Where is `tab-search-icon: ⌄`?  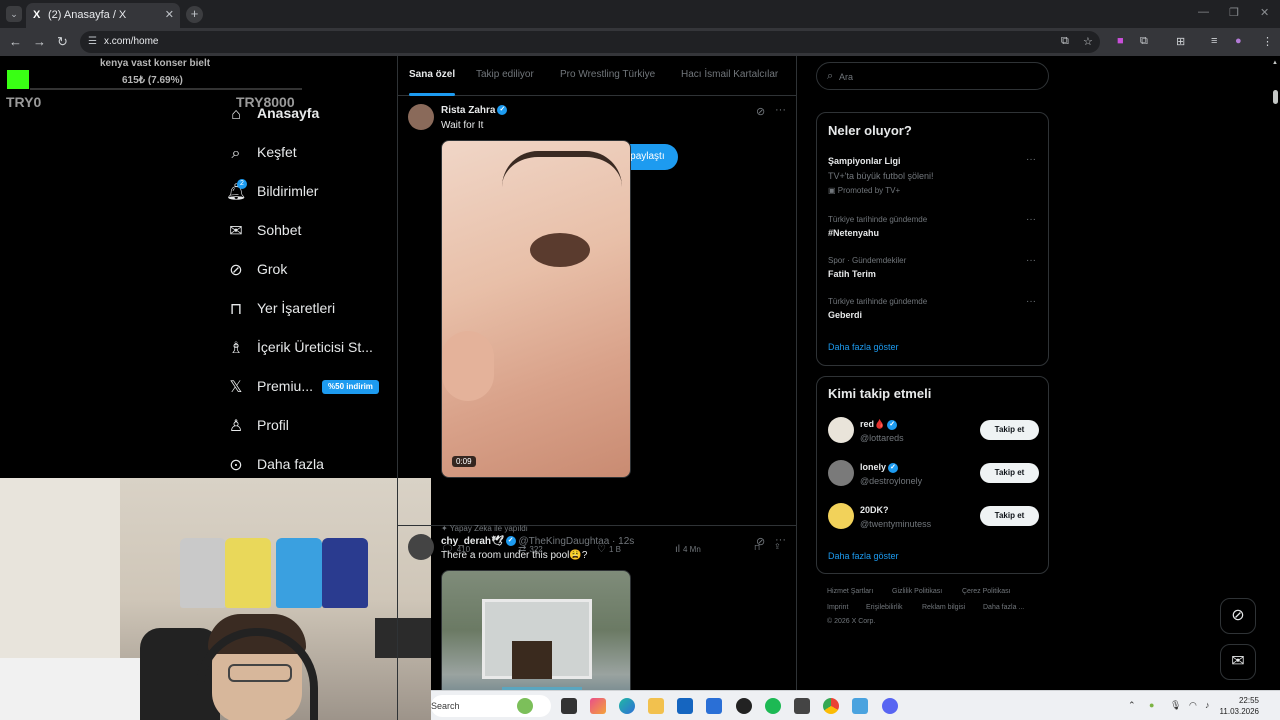 tab-search-icon: ⌄ is located at coordinates (14, 14).